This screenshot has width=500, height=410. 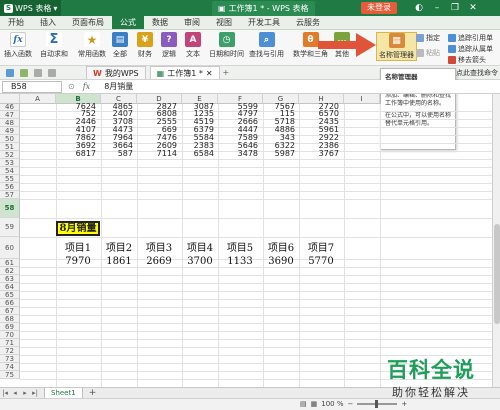 What do you see at coordinates (10, 335) in the screenshot?
I see `row-header-70: 70` at bounding box center [10, 335].